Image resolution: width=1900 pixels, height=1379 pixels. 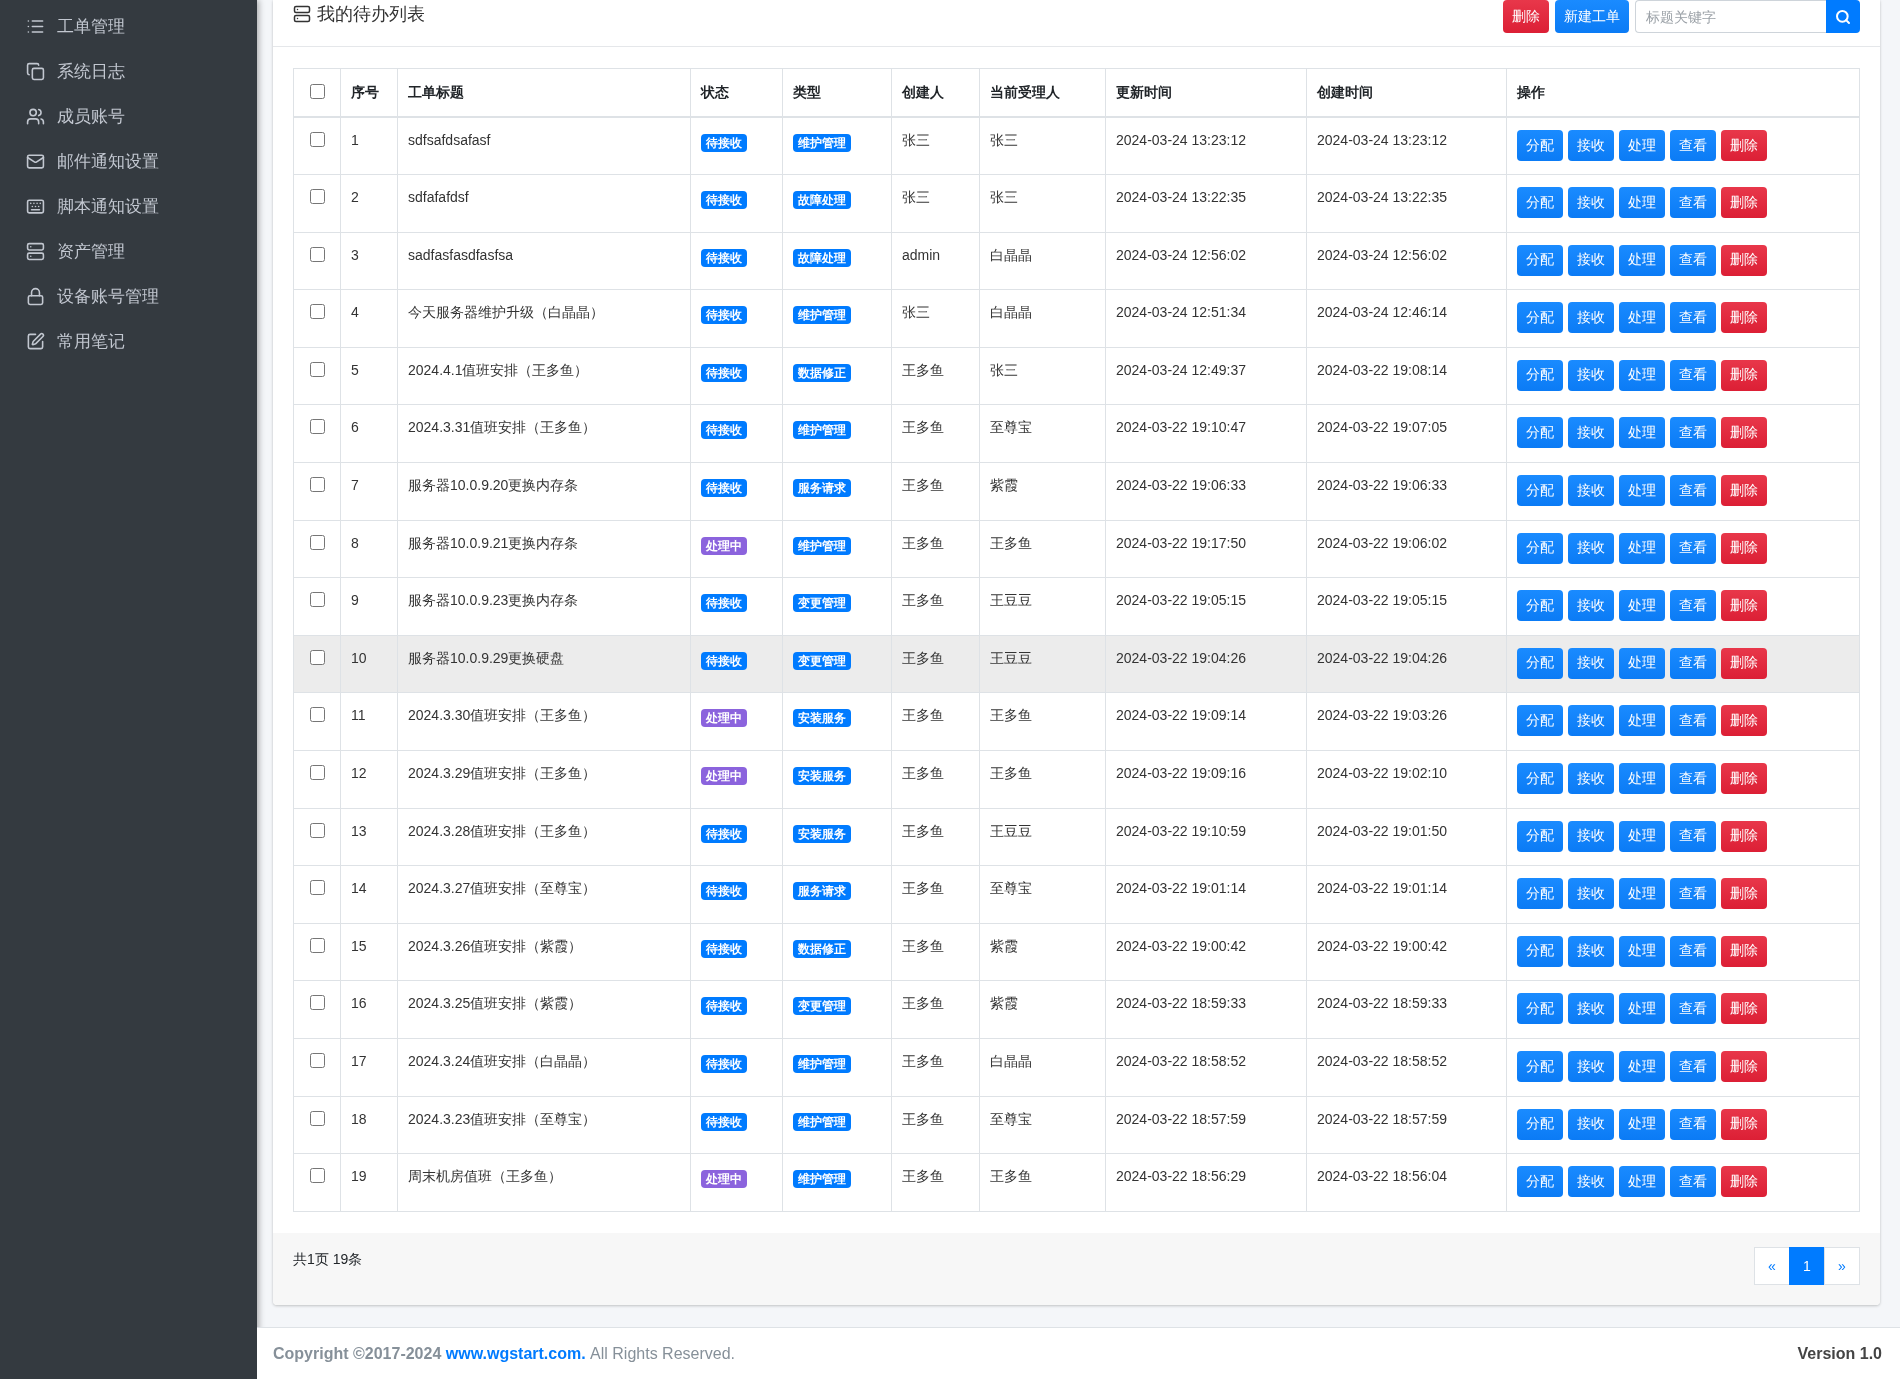 I want to click on page-button: », so click(x=1842, y=1265).